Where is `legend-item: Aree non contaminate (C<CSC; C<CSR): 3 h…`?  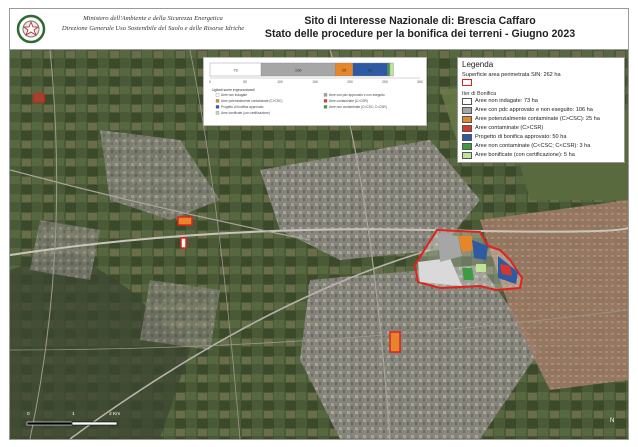 legend-item: Aree non contaminate (C<CSC; C<CSR): 3 h… is located at coordinates (542, 147).